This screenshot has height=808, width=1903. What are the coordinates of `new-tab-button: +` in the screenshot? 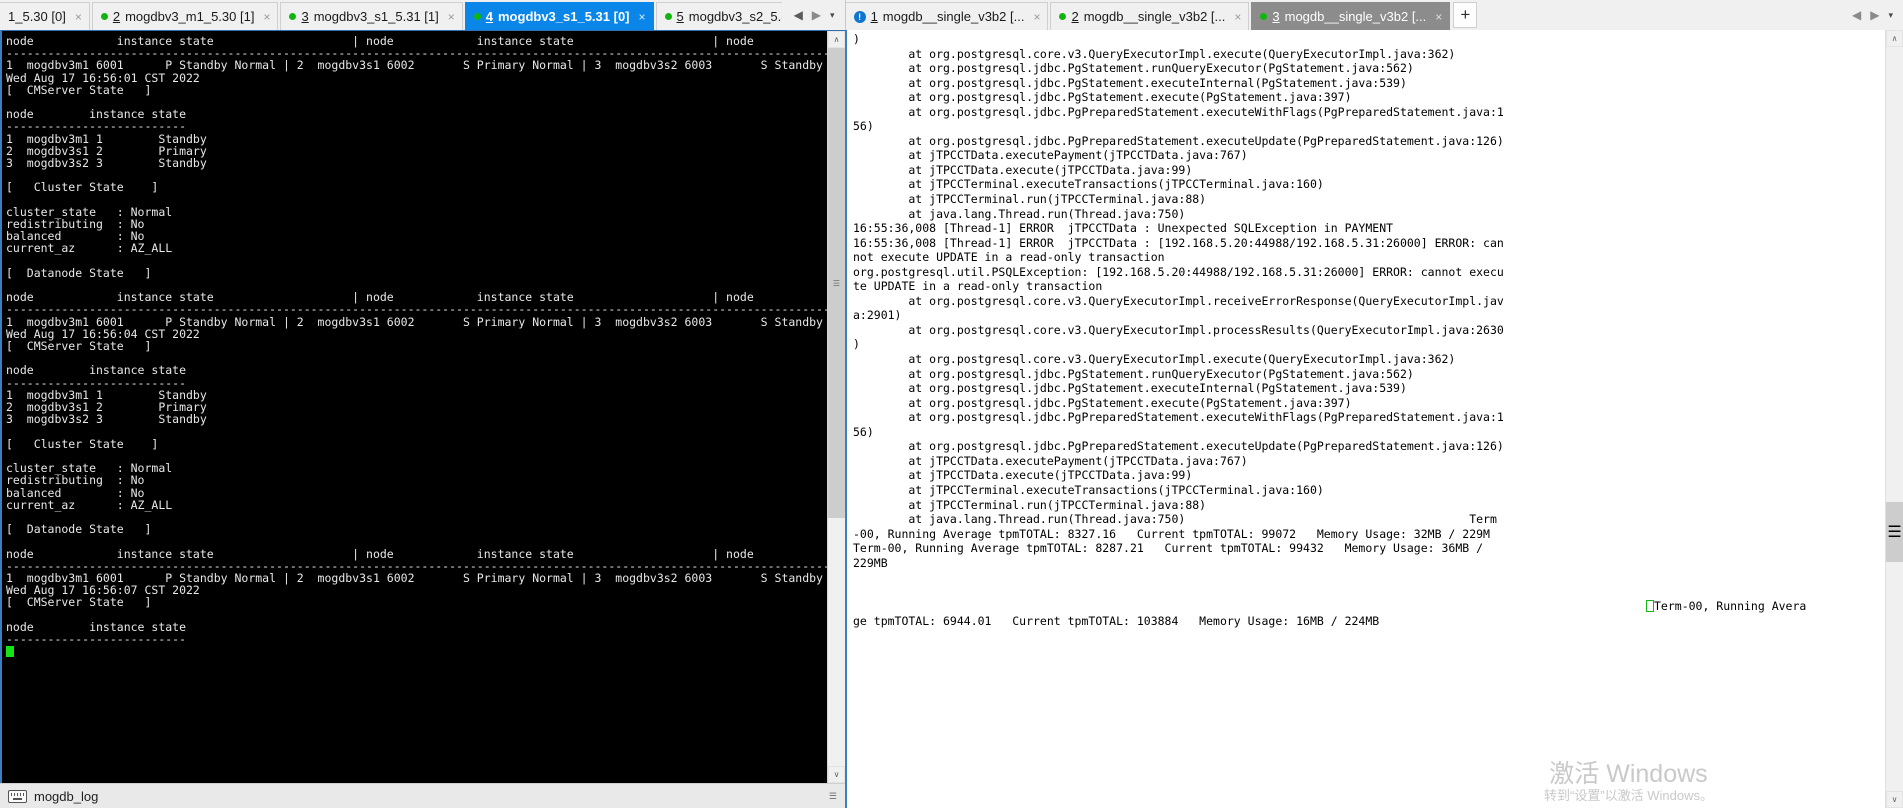 It's located at (1465, 15).